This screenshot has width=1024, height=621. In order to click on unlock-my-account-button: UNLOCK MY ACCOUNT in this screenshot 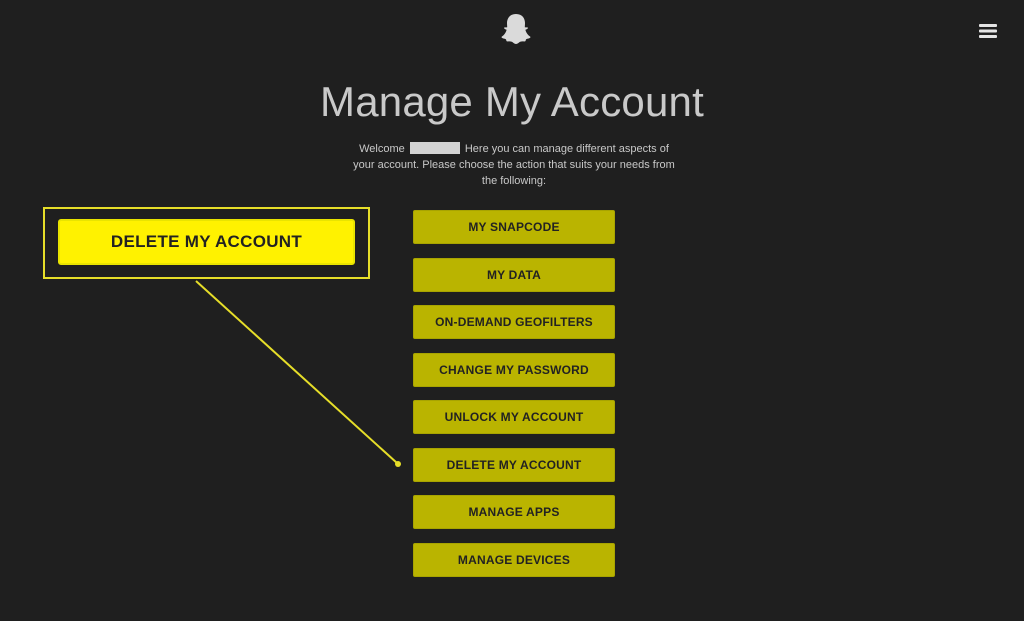, I will do `click(514, 417)`.